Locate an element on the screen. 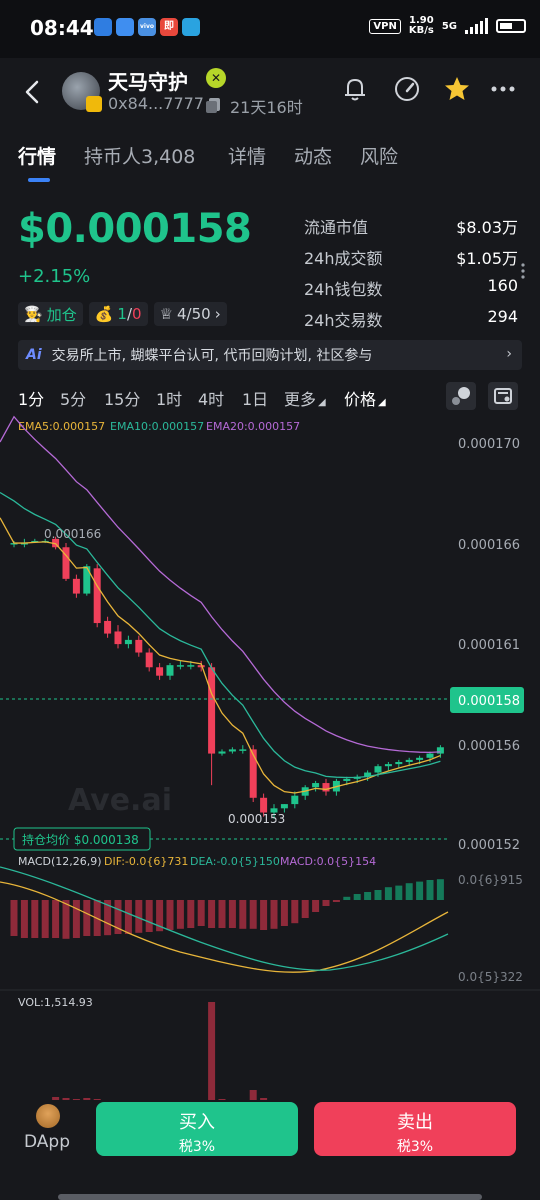 Image resolution: width=540 pixels, height=1200 pixels. price-change: +2.15% is located at coordinates (54, 276).